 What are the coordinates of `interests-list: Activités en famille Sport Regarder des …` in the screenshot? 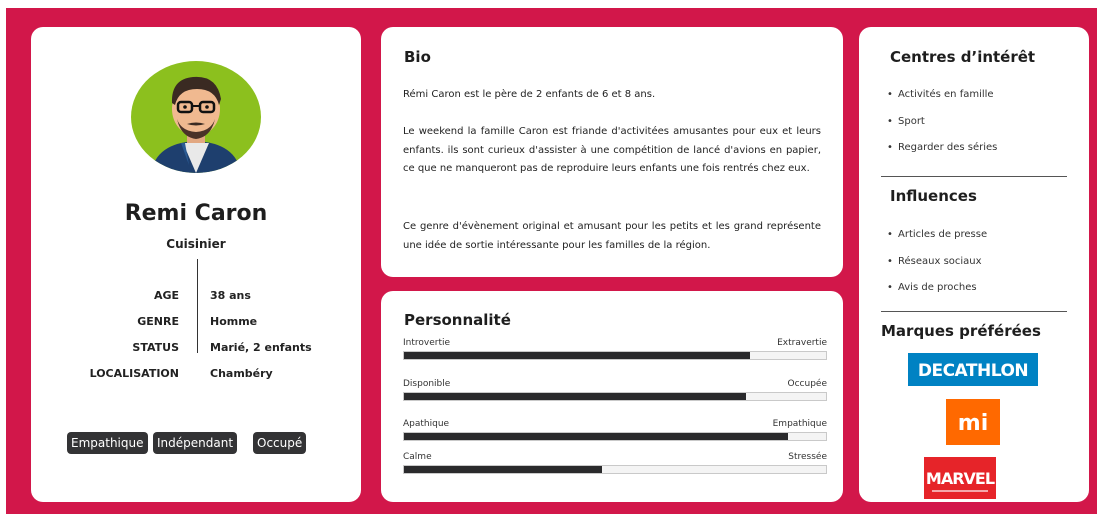 It's located at (942, 129).